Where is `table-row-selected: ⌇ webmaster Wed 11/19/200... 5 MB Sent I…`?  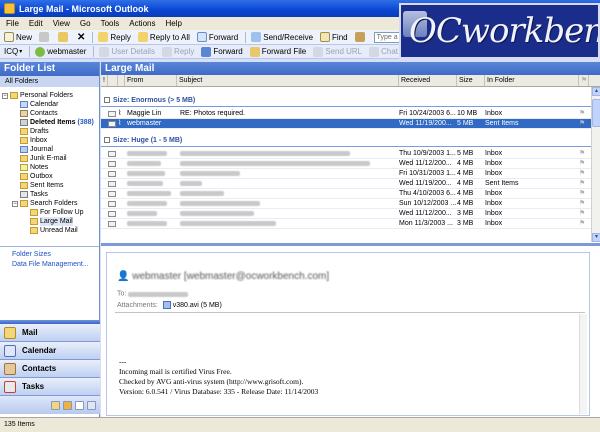 table-row-selected: ⌇ webmaster Wed 11/19/200... 5 MB Sent I… is located at coordinates (346, 124).